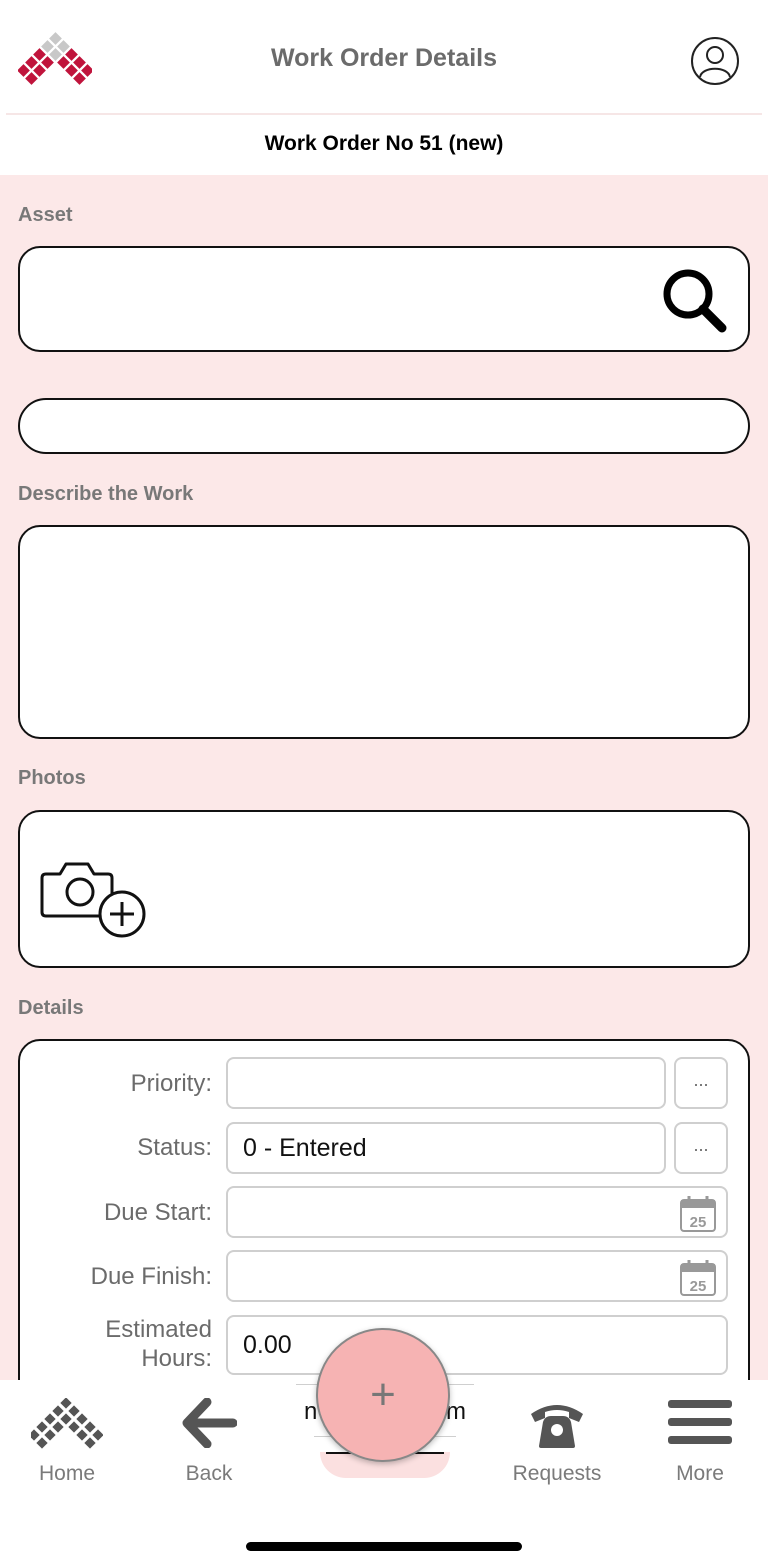  I want to click on priority-label: Priority:, so click(171, 1083).